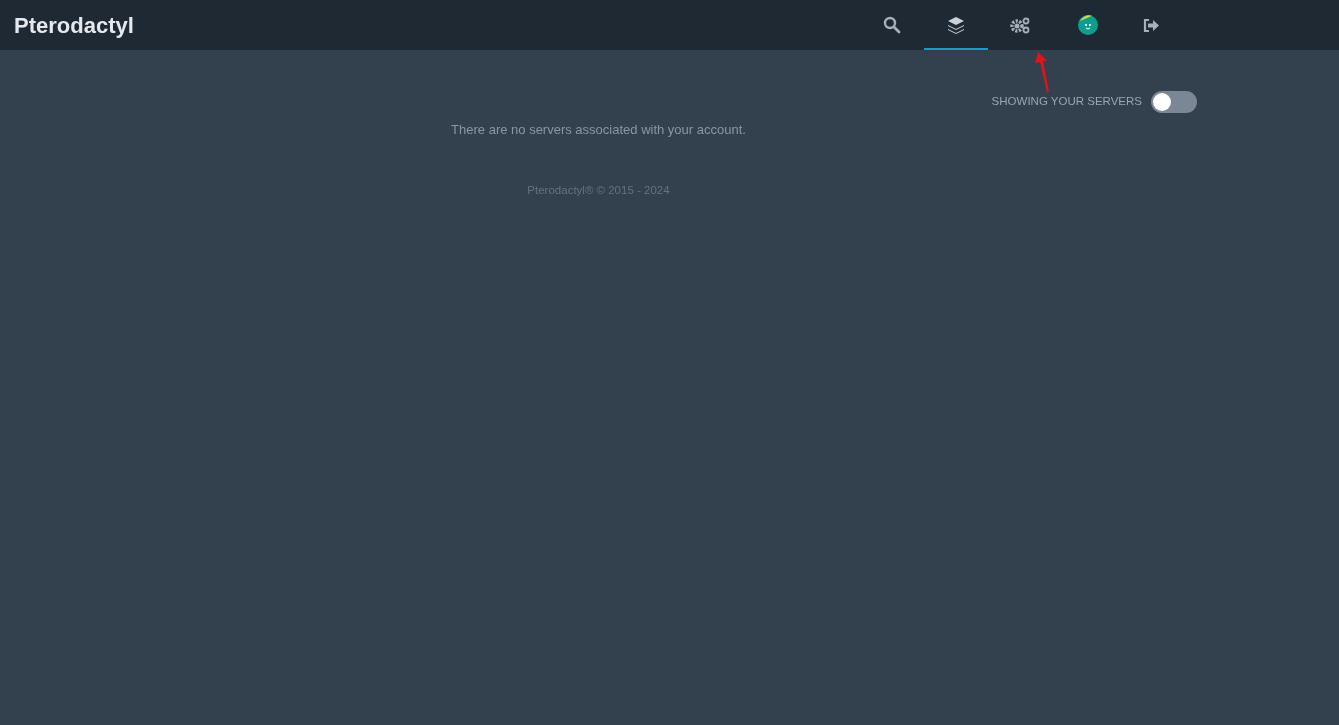  I want to click on brand-link: Pterodactyl, so click(74, 25).